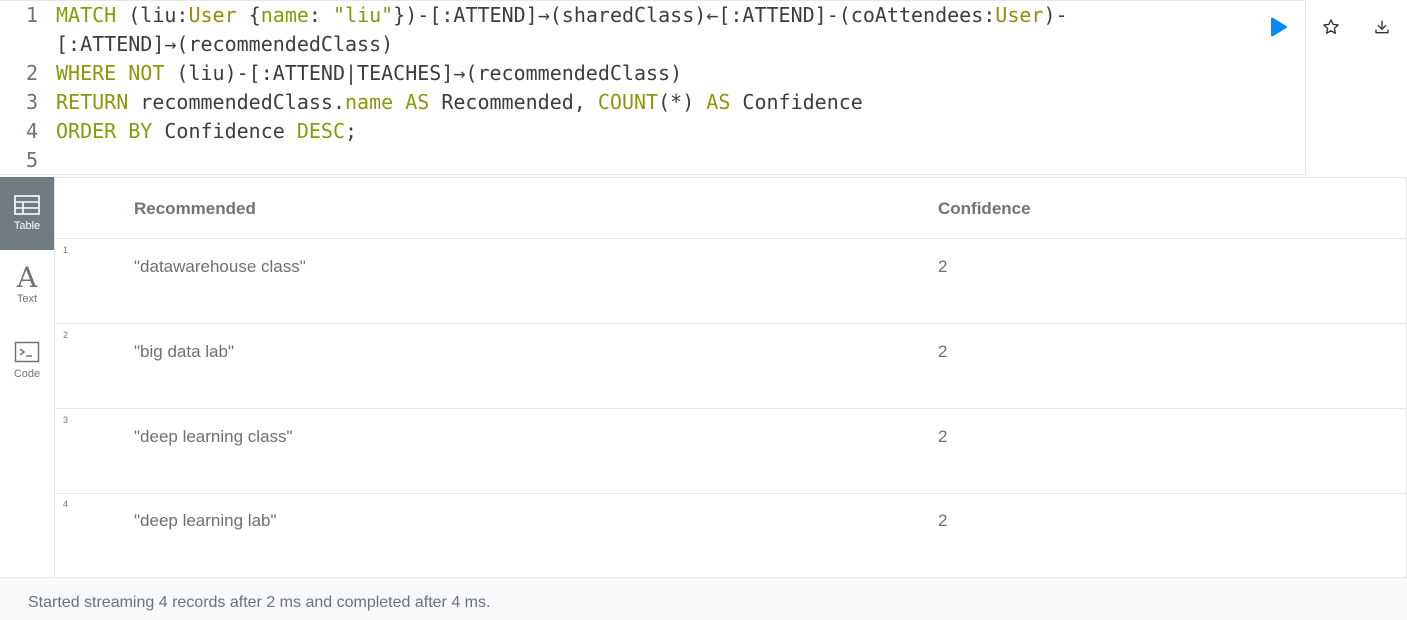 The image size is (1407, 620). I want to click on star-icon, so click(1331, 26).